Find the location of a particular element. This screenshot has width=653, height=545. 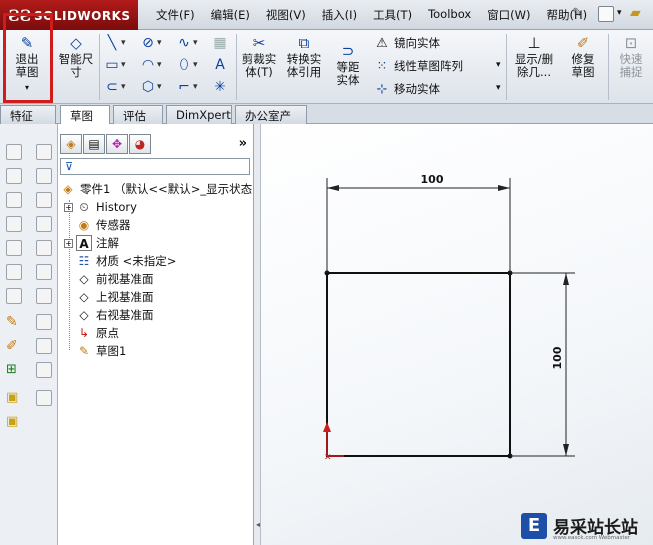

sketch-square is located at coordinates (418, 364).